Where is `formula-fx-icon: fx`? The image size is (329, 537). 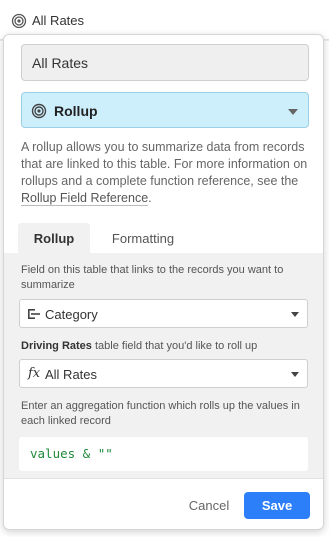 formula-fx-icon: fx is located at coordinates (34, 373).